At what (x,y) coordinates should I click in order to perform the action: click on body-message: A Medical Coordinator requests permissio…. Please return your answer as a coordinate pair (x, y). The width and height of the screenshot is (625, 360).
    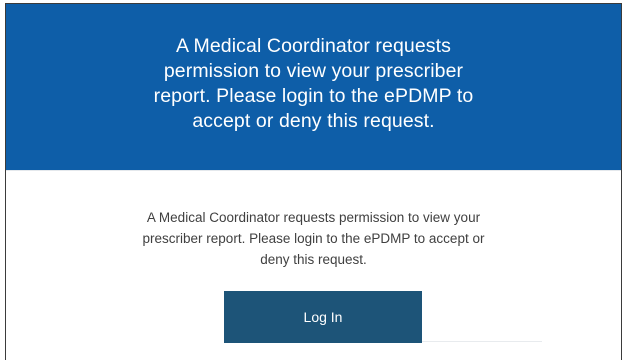
    Looking at the image, I should click on (313, 238).